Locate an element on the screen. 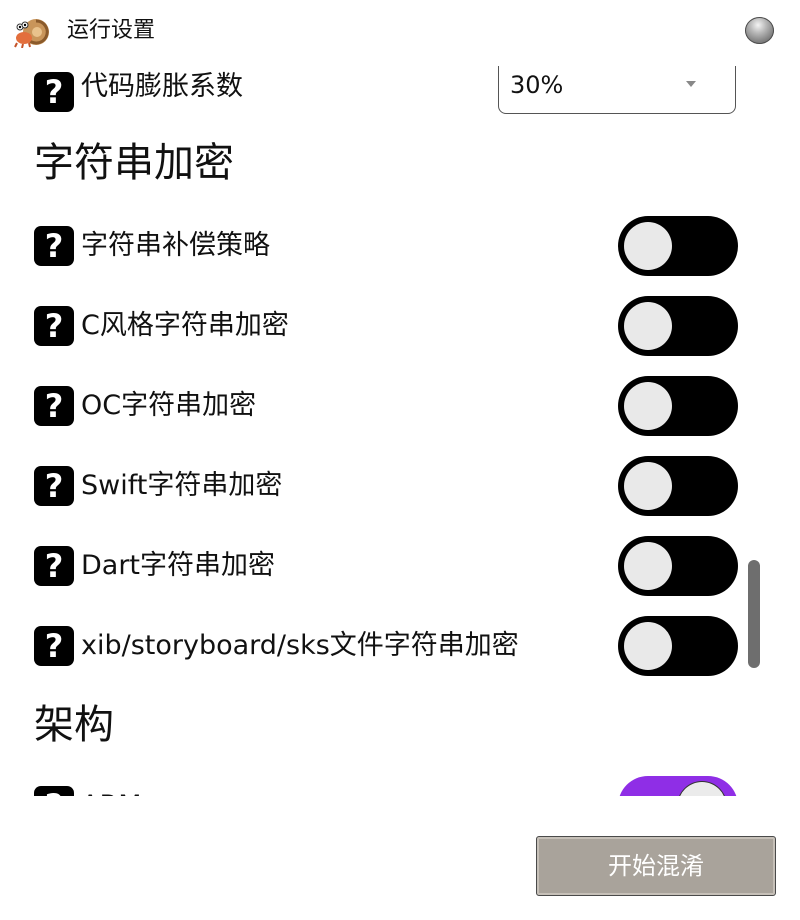 The width and height of the screenshot is (800, 920). setting-label: Swift字符串加密 is located at coordinates (182, 485).